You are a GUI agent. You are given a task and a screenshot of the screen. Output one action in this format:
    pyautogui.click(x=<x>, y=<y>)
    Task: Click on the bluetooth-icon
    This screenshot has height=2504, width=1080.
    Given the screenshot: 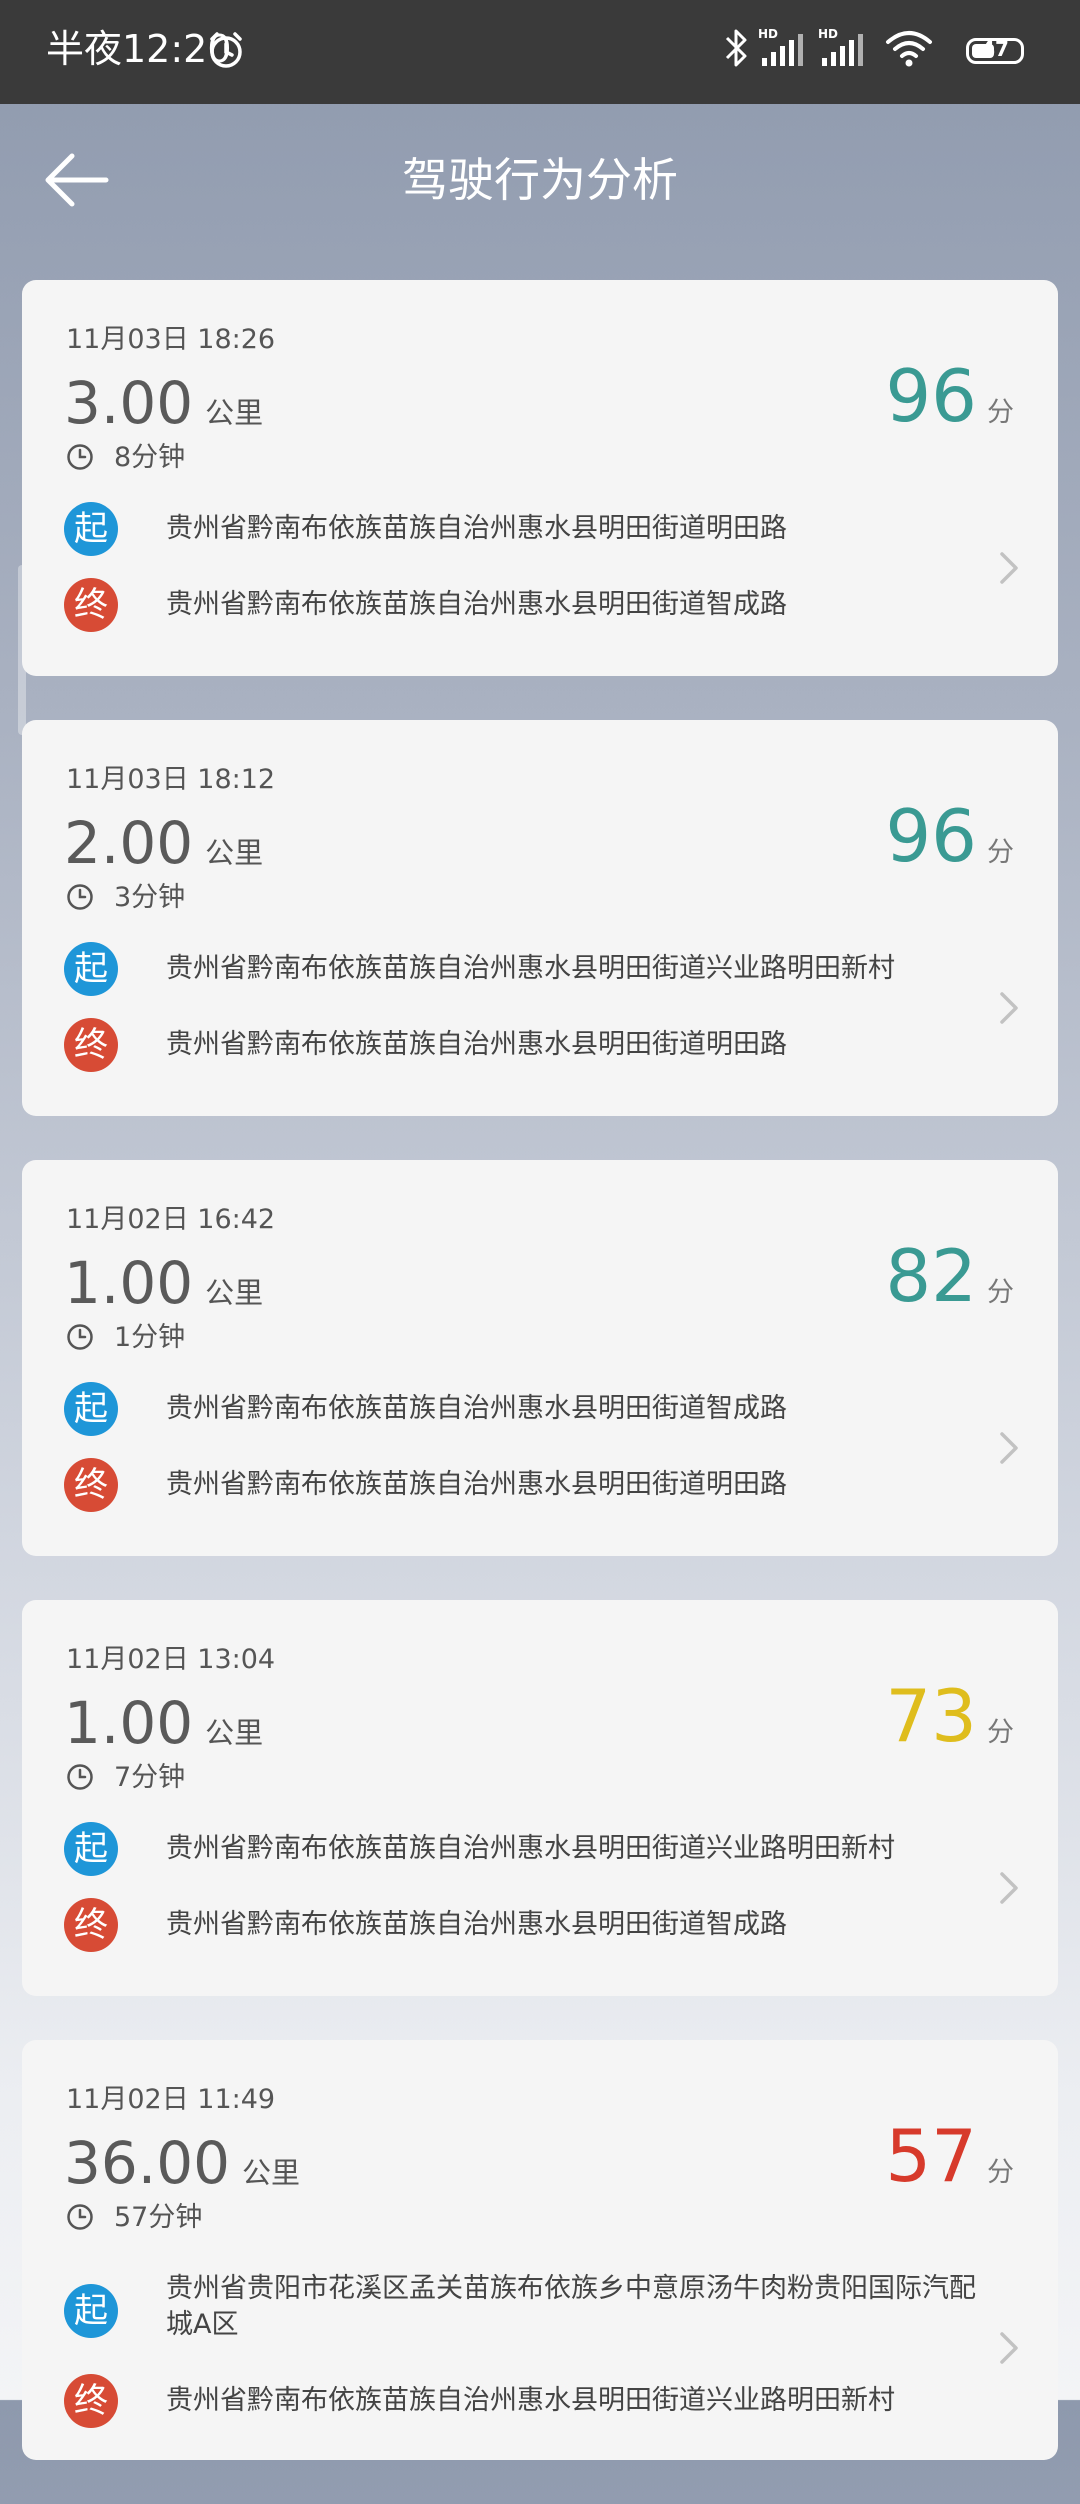 What is the action you would take?
    pyautogui.click(x=736, y=48)
    